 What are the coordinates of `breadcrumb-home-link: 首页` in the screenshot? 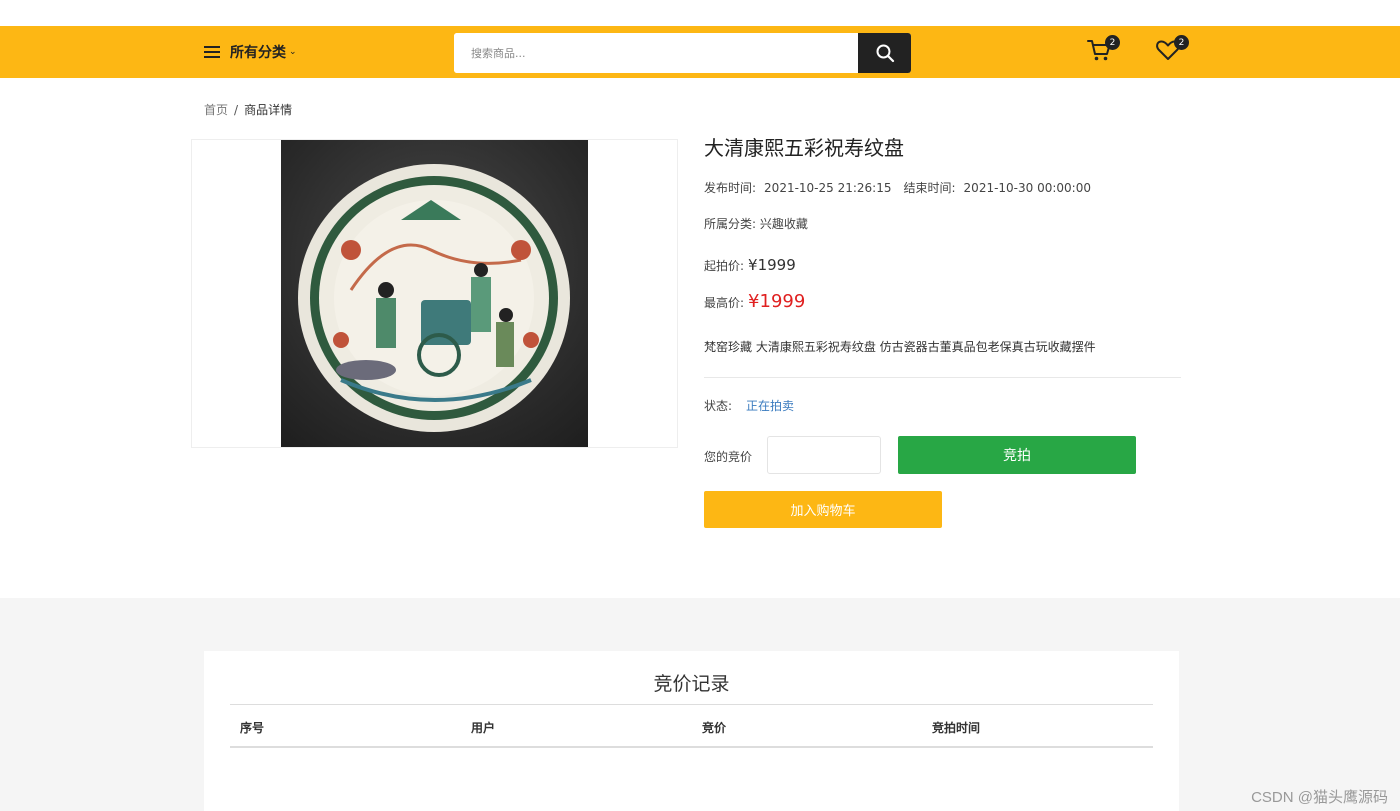 It's located at (216, 110).